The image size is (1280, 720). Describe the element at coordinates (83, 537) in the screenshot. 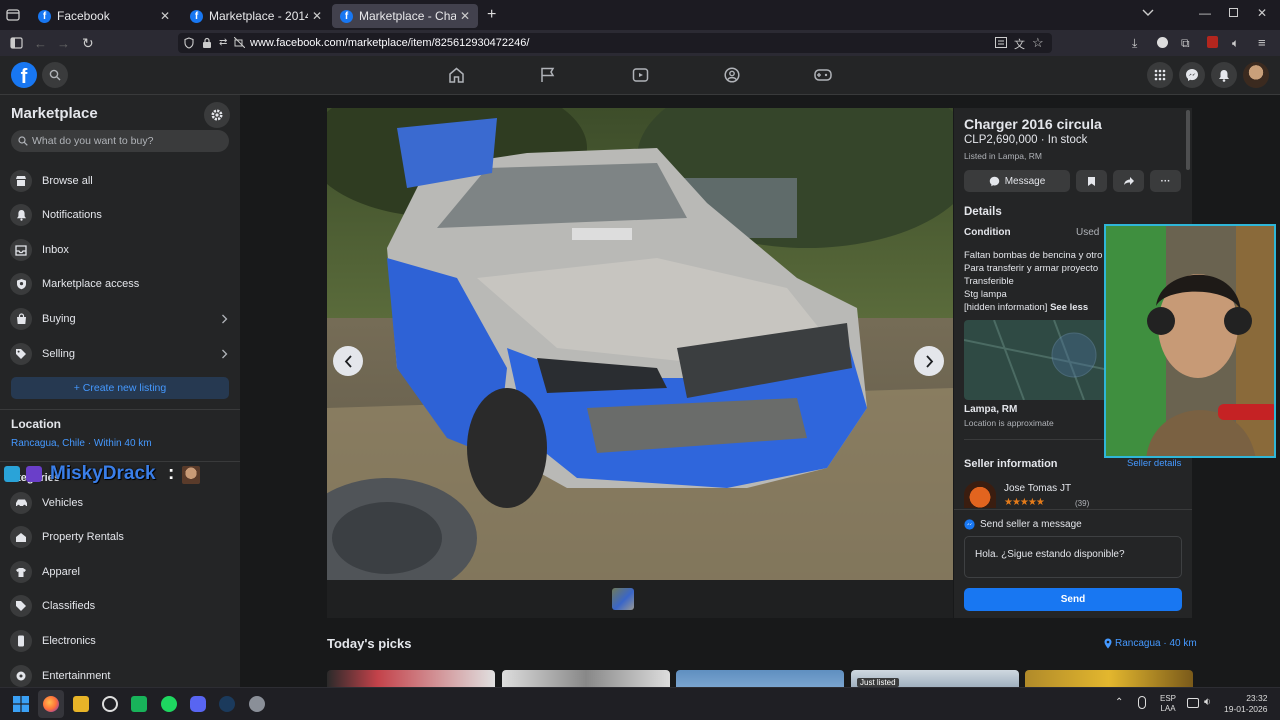

I see `category-label: Property Rentals` at that location.